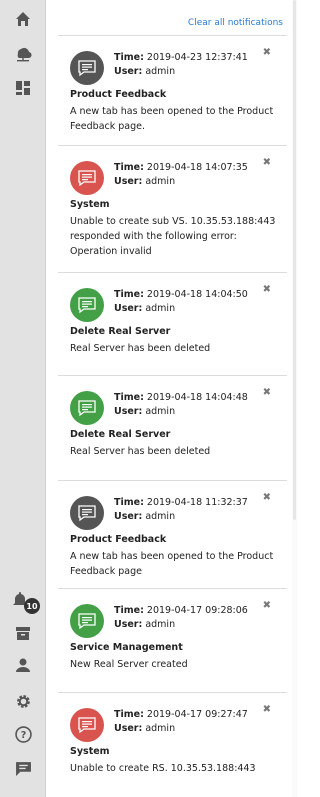  What do you see at coordinates (163, 768) in the screenshot?
I see `notification-message: Unable to create RS. 10.35.53.188:443` at bounding box center [163, 768].